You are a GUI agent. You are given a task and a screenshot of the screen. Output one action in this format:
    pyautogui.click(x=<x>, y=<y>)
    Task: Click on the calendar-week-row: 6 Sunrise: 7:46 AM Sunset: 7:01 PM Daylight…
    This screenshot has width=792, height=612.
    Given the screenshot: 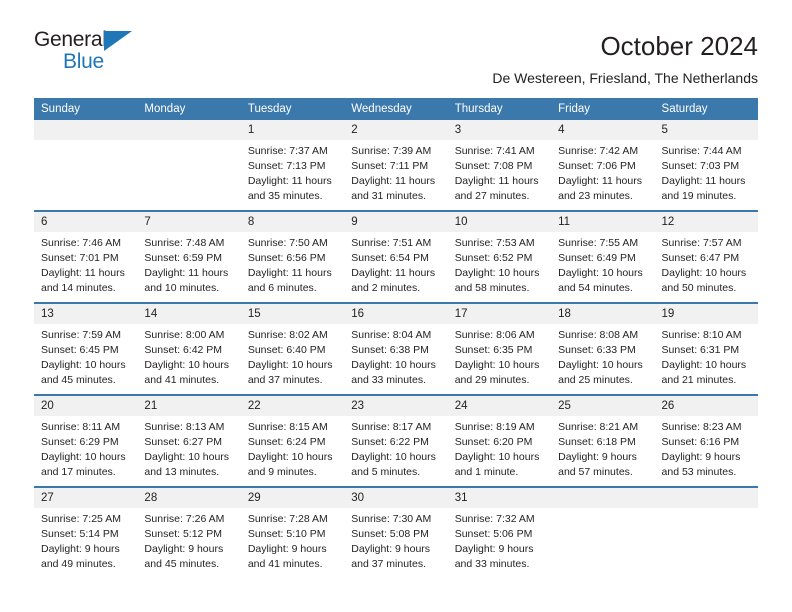 What is the action you would take?
    pyautogui.click(x=396, y=256)
    